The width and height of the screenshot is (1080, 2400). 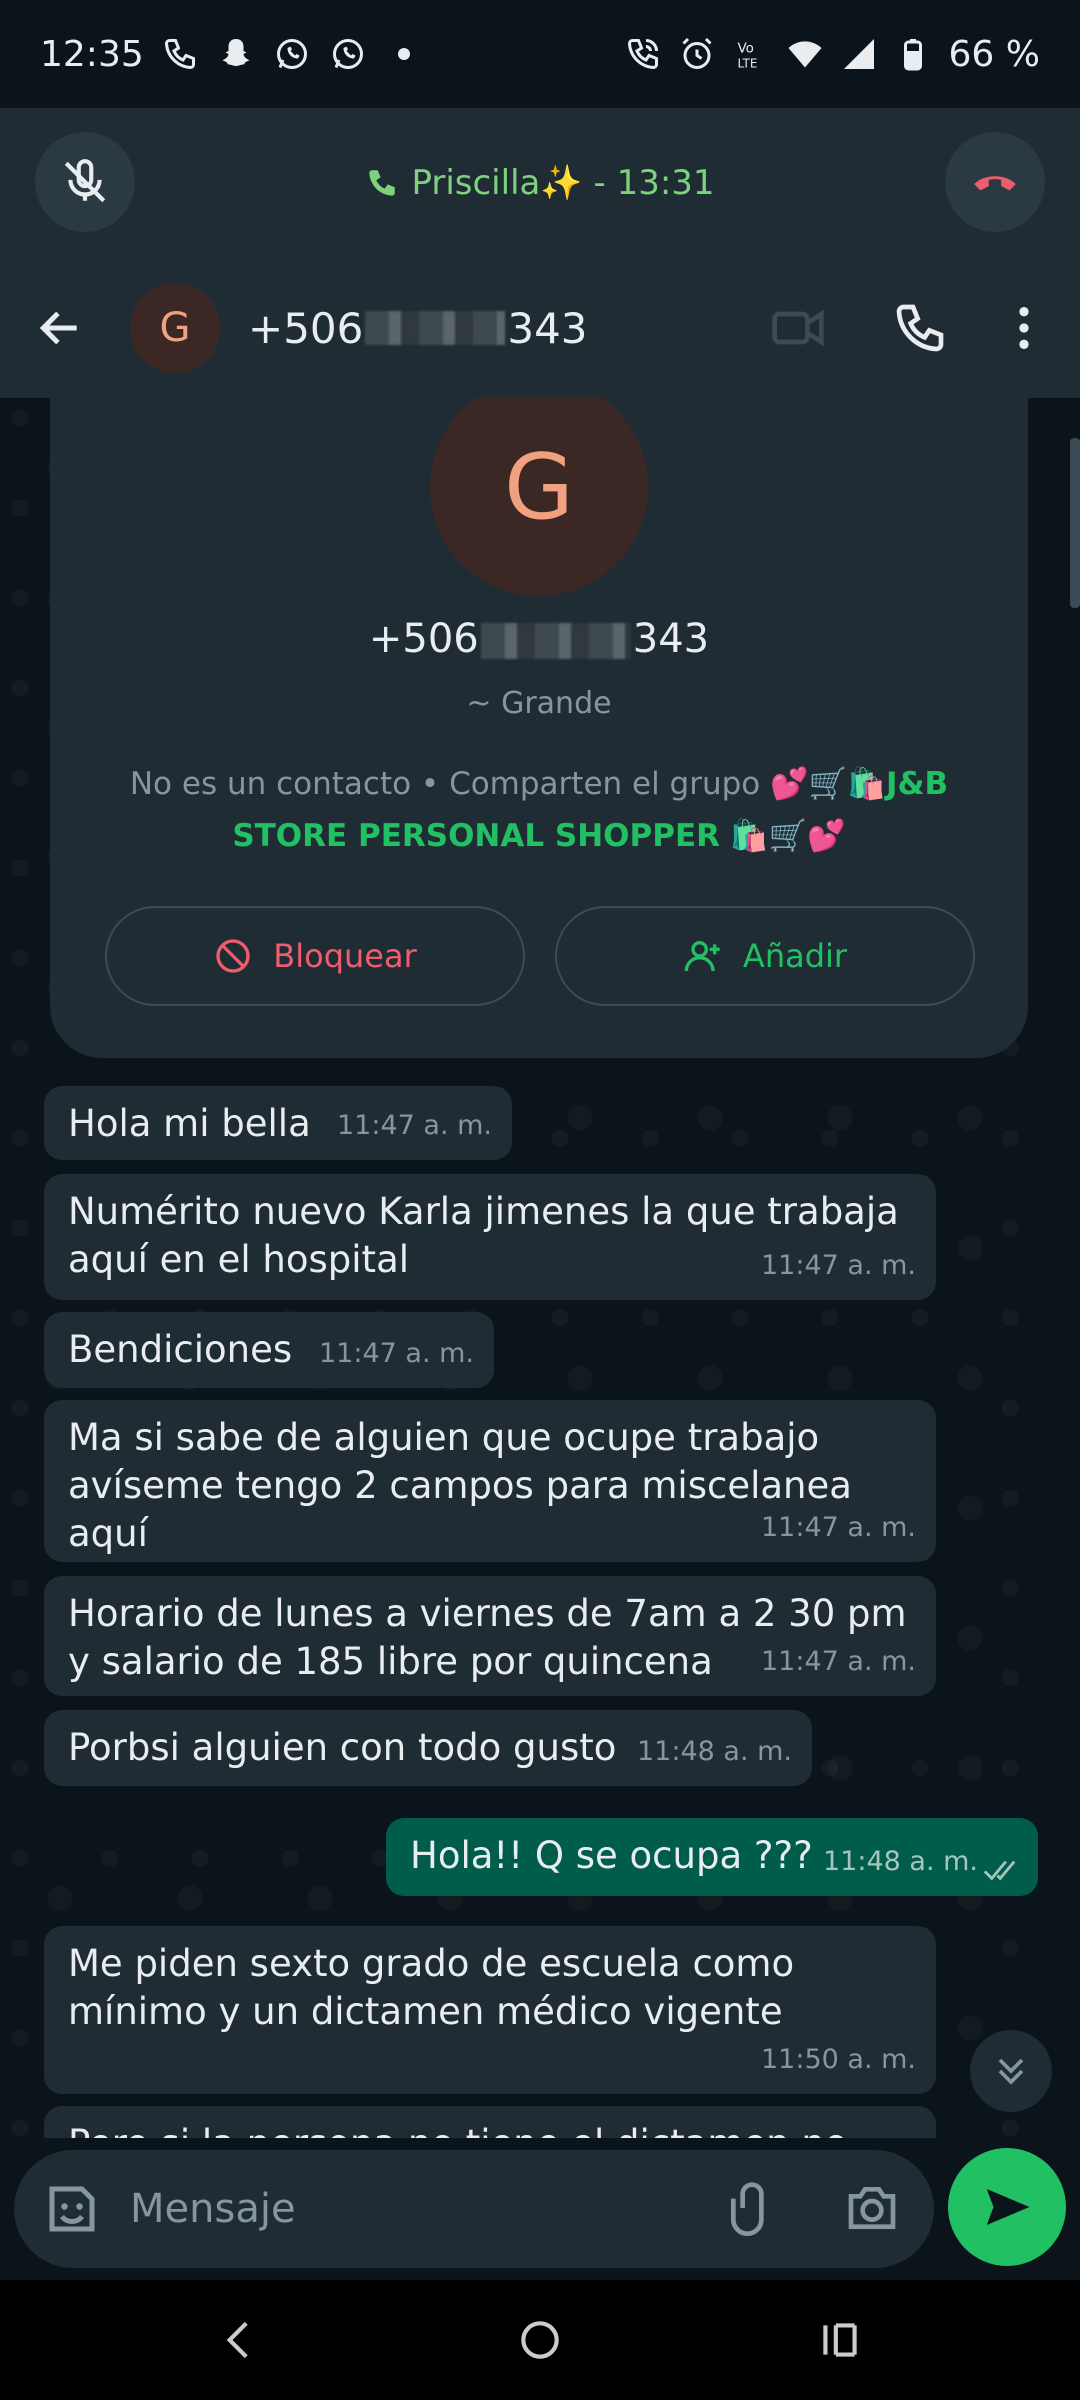 I want to click on person-add-icon, so click(x=702, y=956).